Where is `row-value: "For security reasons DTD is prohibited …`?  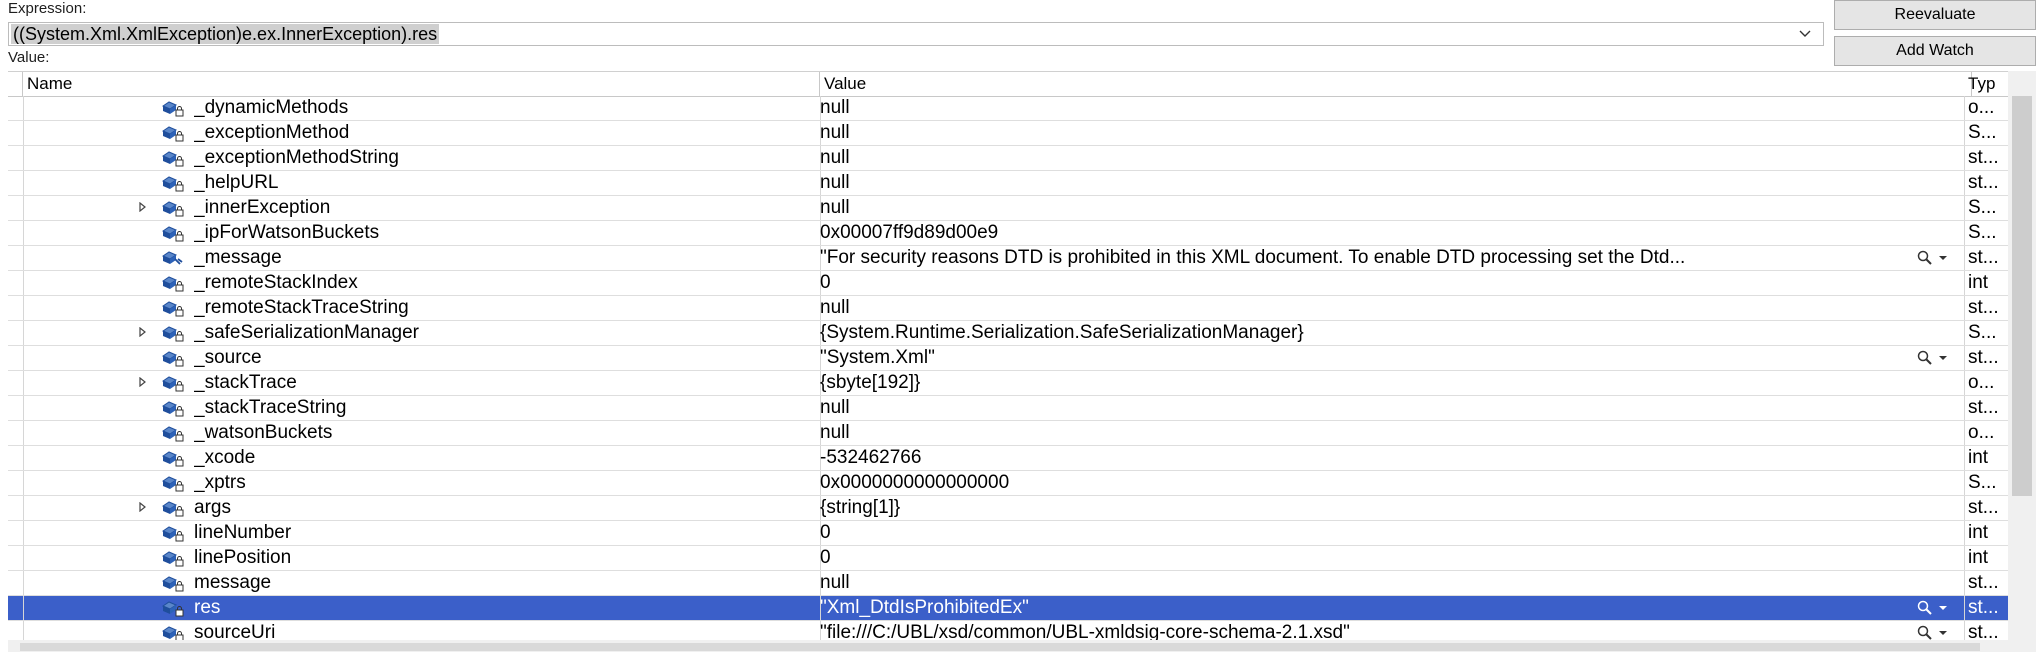 row-value: "For security reasons DTD is prohibited … is located at coordinates (1370, 258).